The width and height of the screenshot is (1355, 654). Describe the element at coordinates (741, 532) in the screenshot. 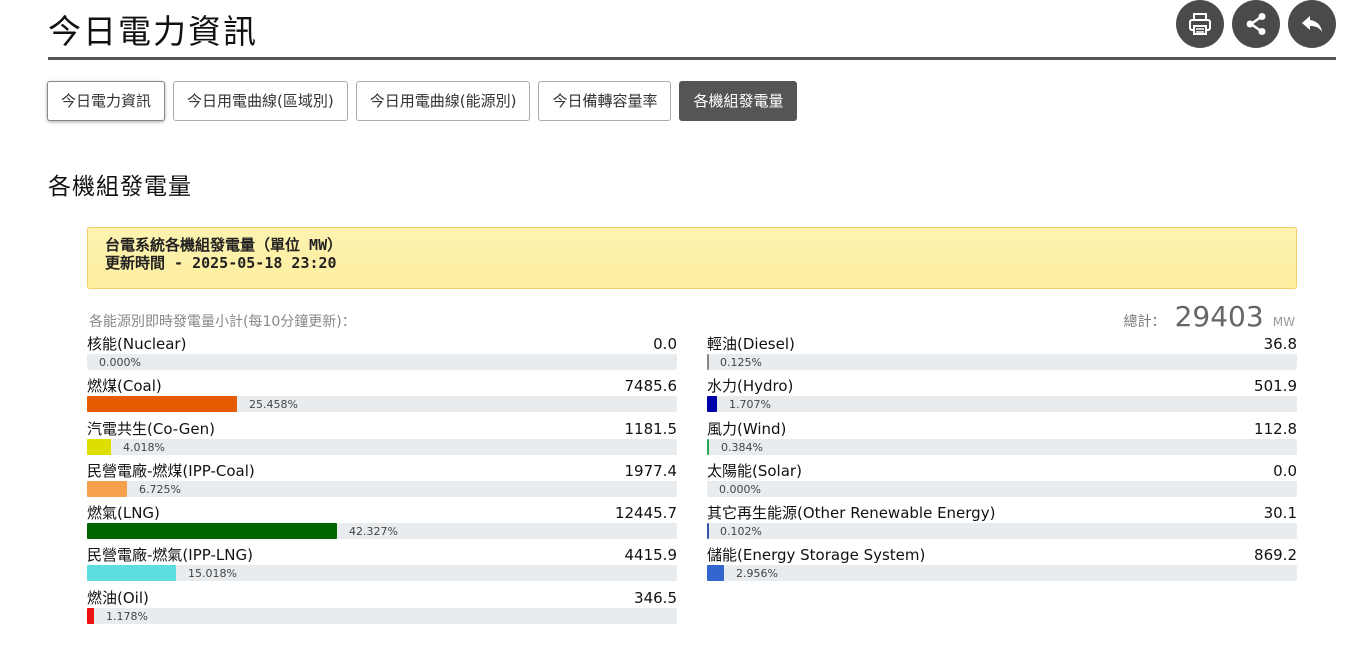

I see `energy-percent: 0.102%` at that location.